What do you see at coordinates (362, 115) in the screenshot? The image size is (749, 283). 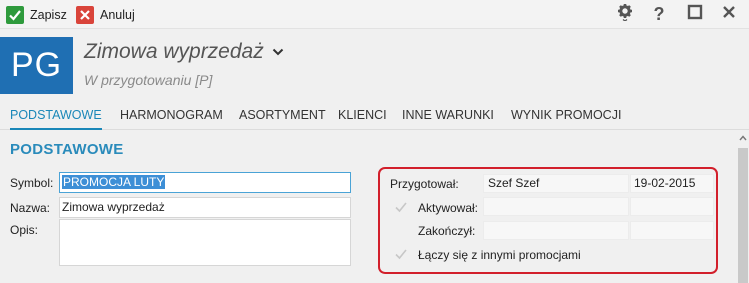 I see `tab-clients: KLIENCI` at bounding box center [362, 115].